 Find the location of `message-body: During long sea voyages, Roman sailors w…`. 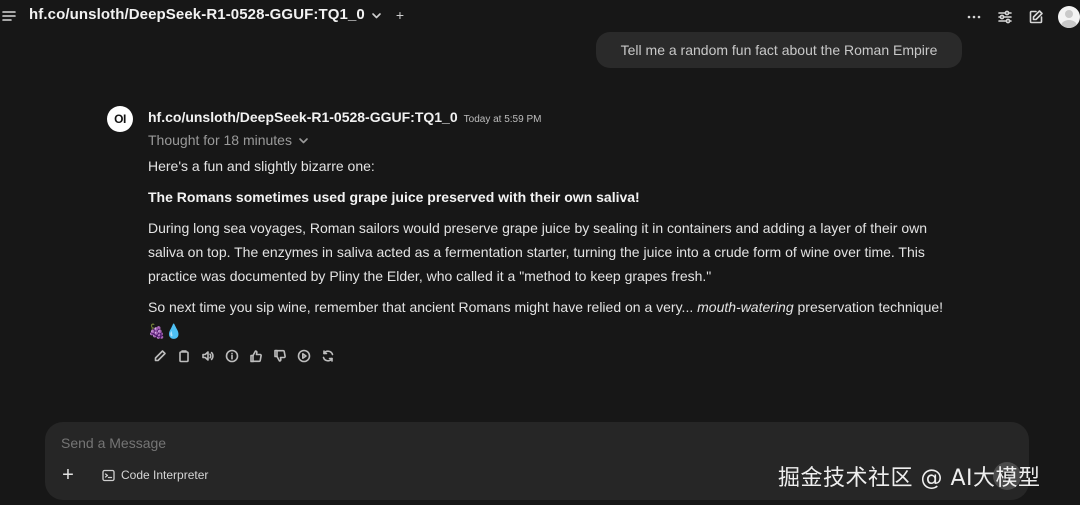

message-body: During long sea voyages, Roman sailors w… is located at coordinates (537, 252).